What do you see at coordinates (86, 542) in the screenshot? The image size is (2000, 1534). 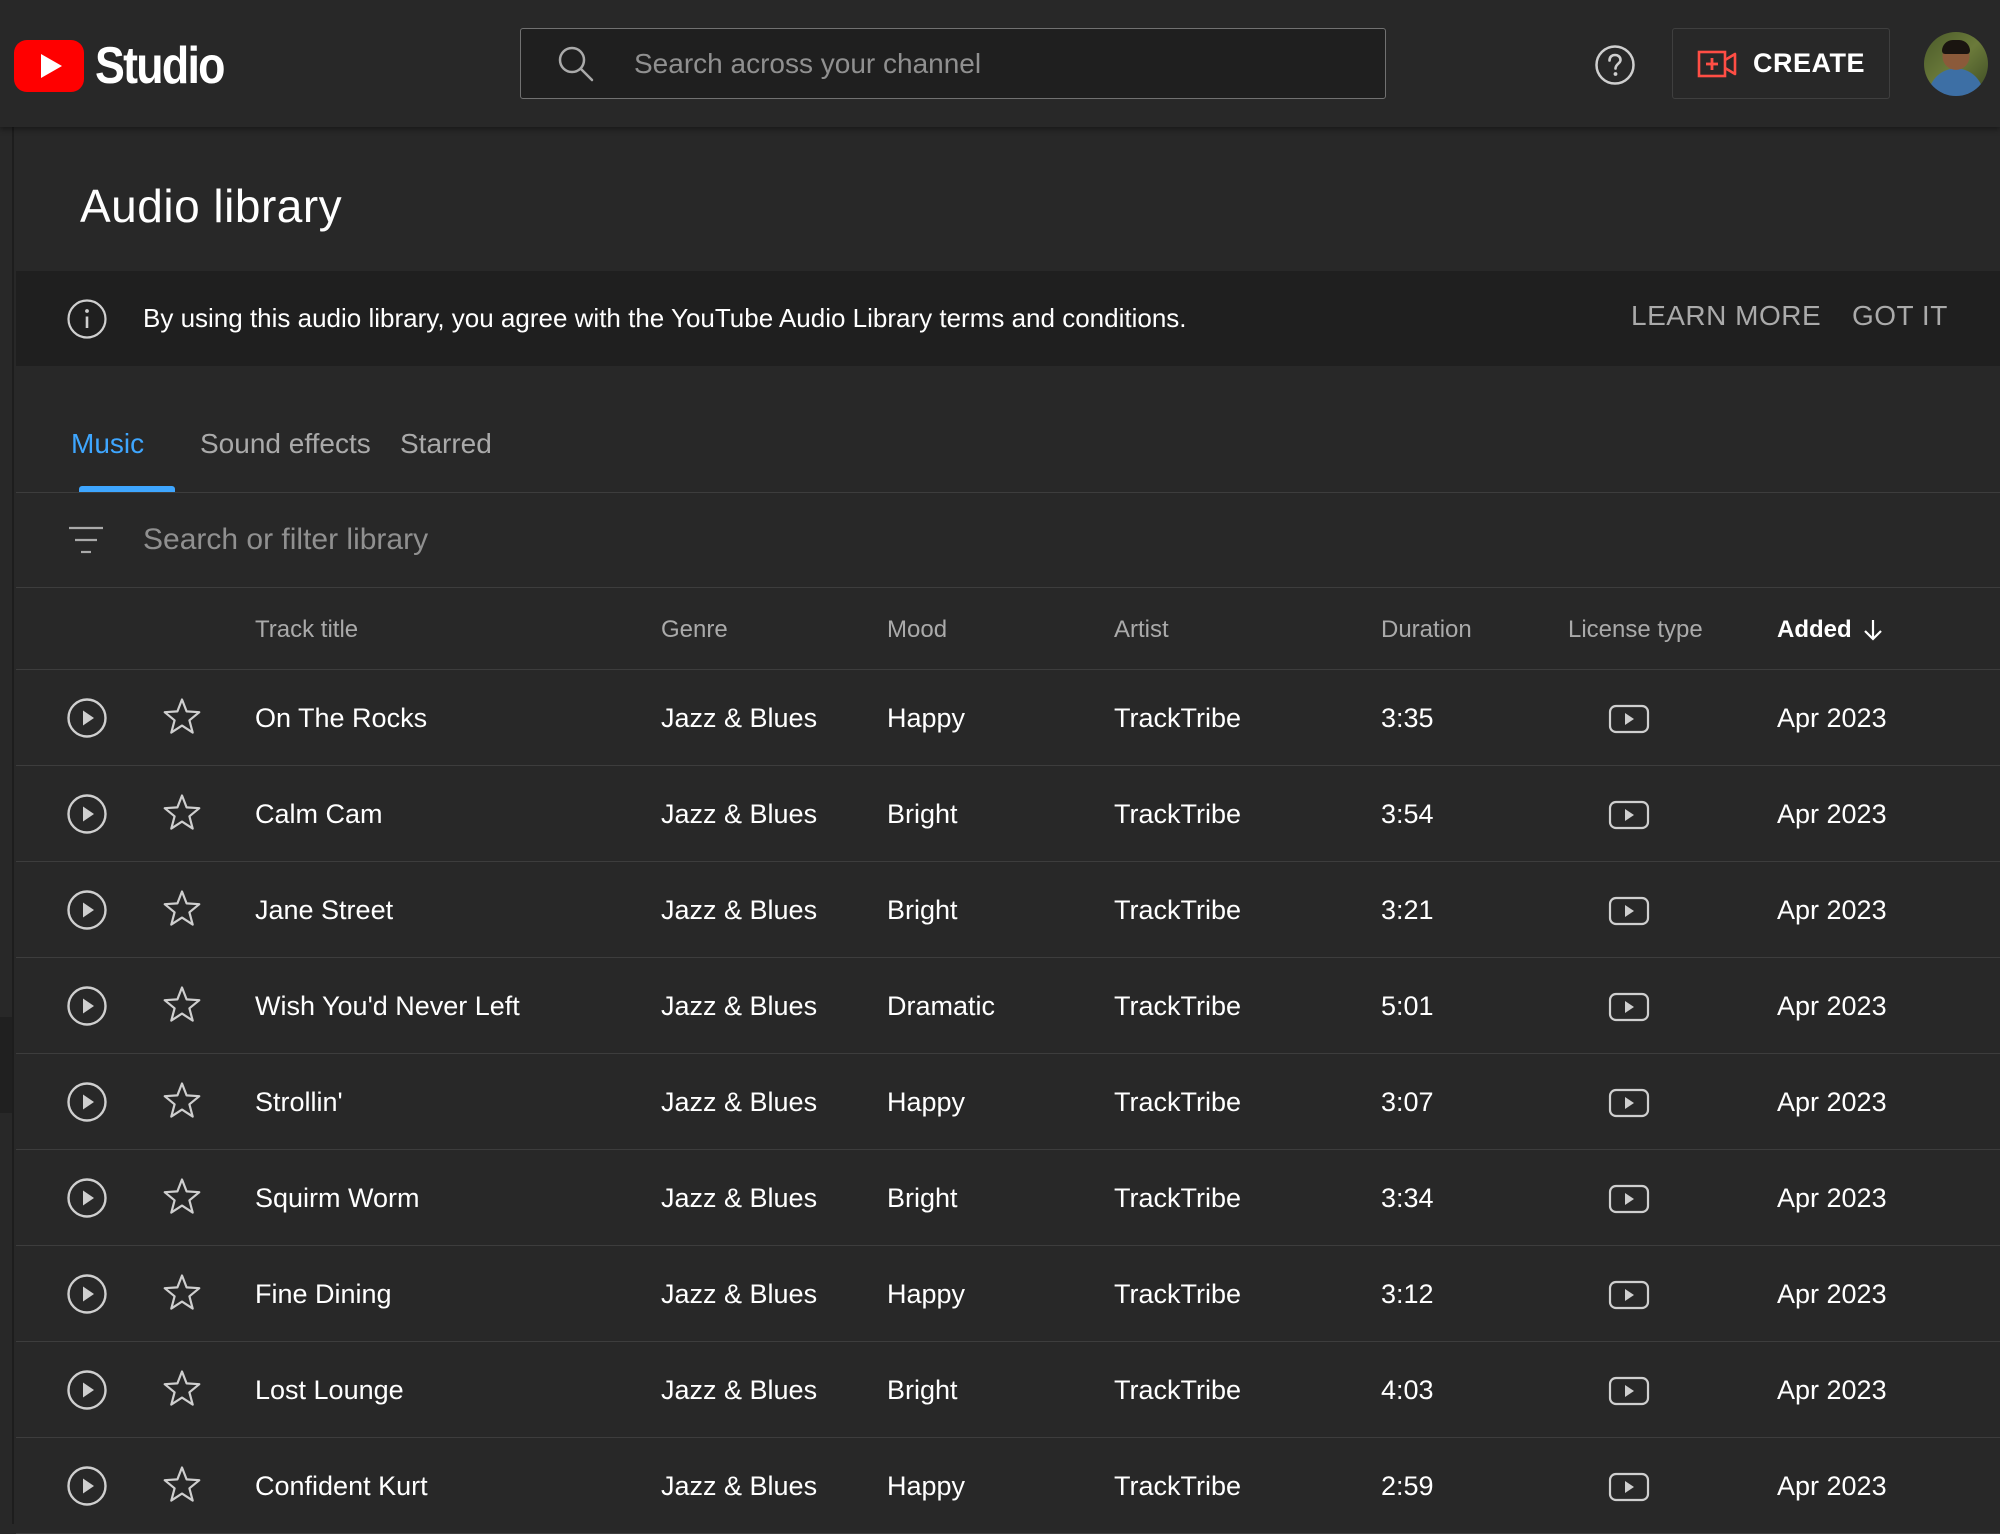 I see `filter-icon` at bounding box center [86, 542].